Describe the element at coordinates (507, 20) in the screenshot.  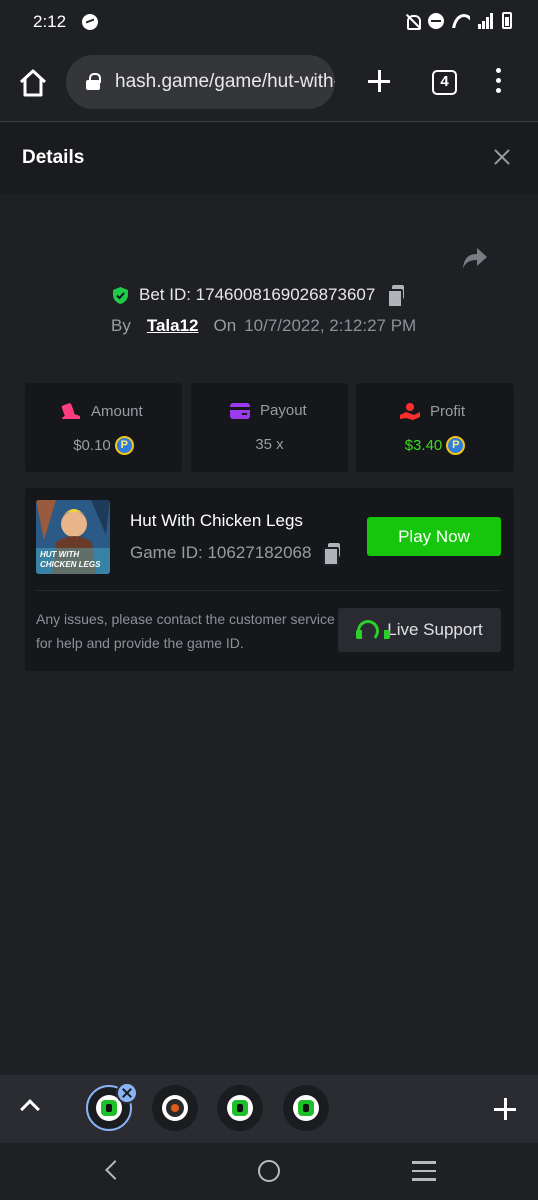
I see `battery-icon` at that location.